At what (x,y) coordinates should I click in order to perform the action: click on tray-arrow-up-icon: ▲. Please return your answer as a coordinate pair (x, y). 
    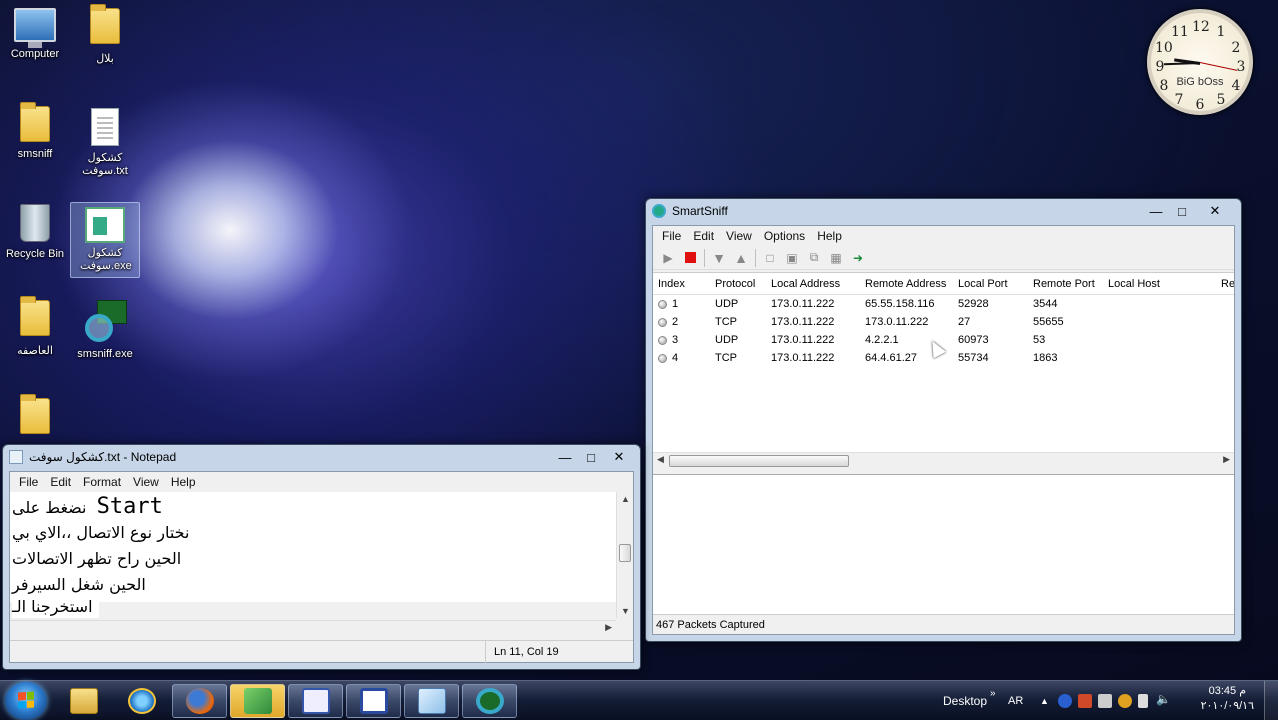
    Looking at the image, I should click on (1044, 700).